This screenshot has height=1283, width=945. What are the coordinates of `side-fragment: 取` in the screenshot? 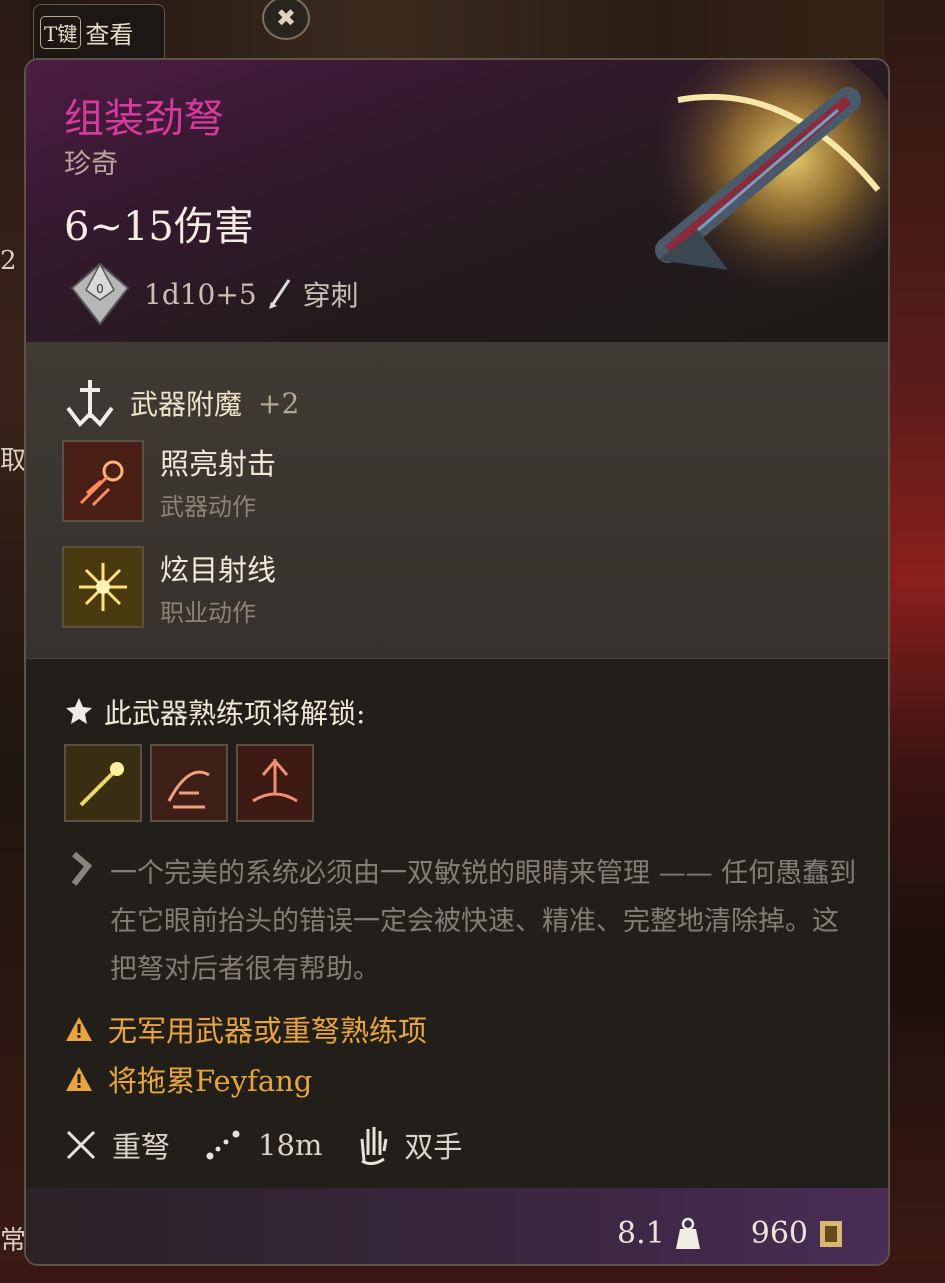 It's located at (13, 461).